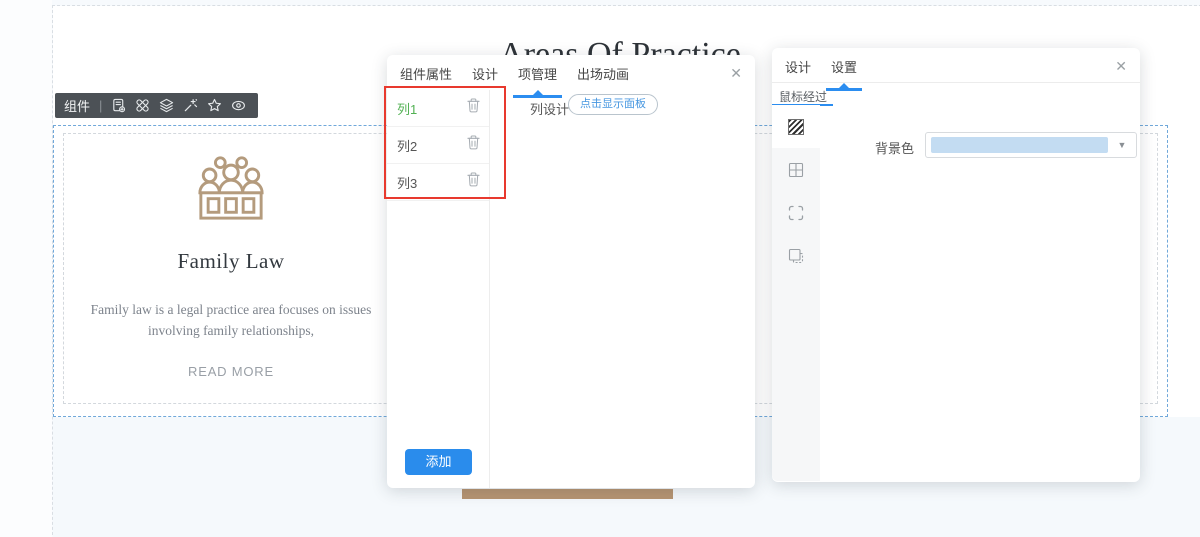 The height and width of the screenshot is (537, 1200). What do you see at coordinates (214, 105) in the screenshot?
I see `favorite-icon` at bounding box center [214, 105].